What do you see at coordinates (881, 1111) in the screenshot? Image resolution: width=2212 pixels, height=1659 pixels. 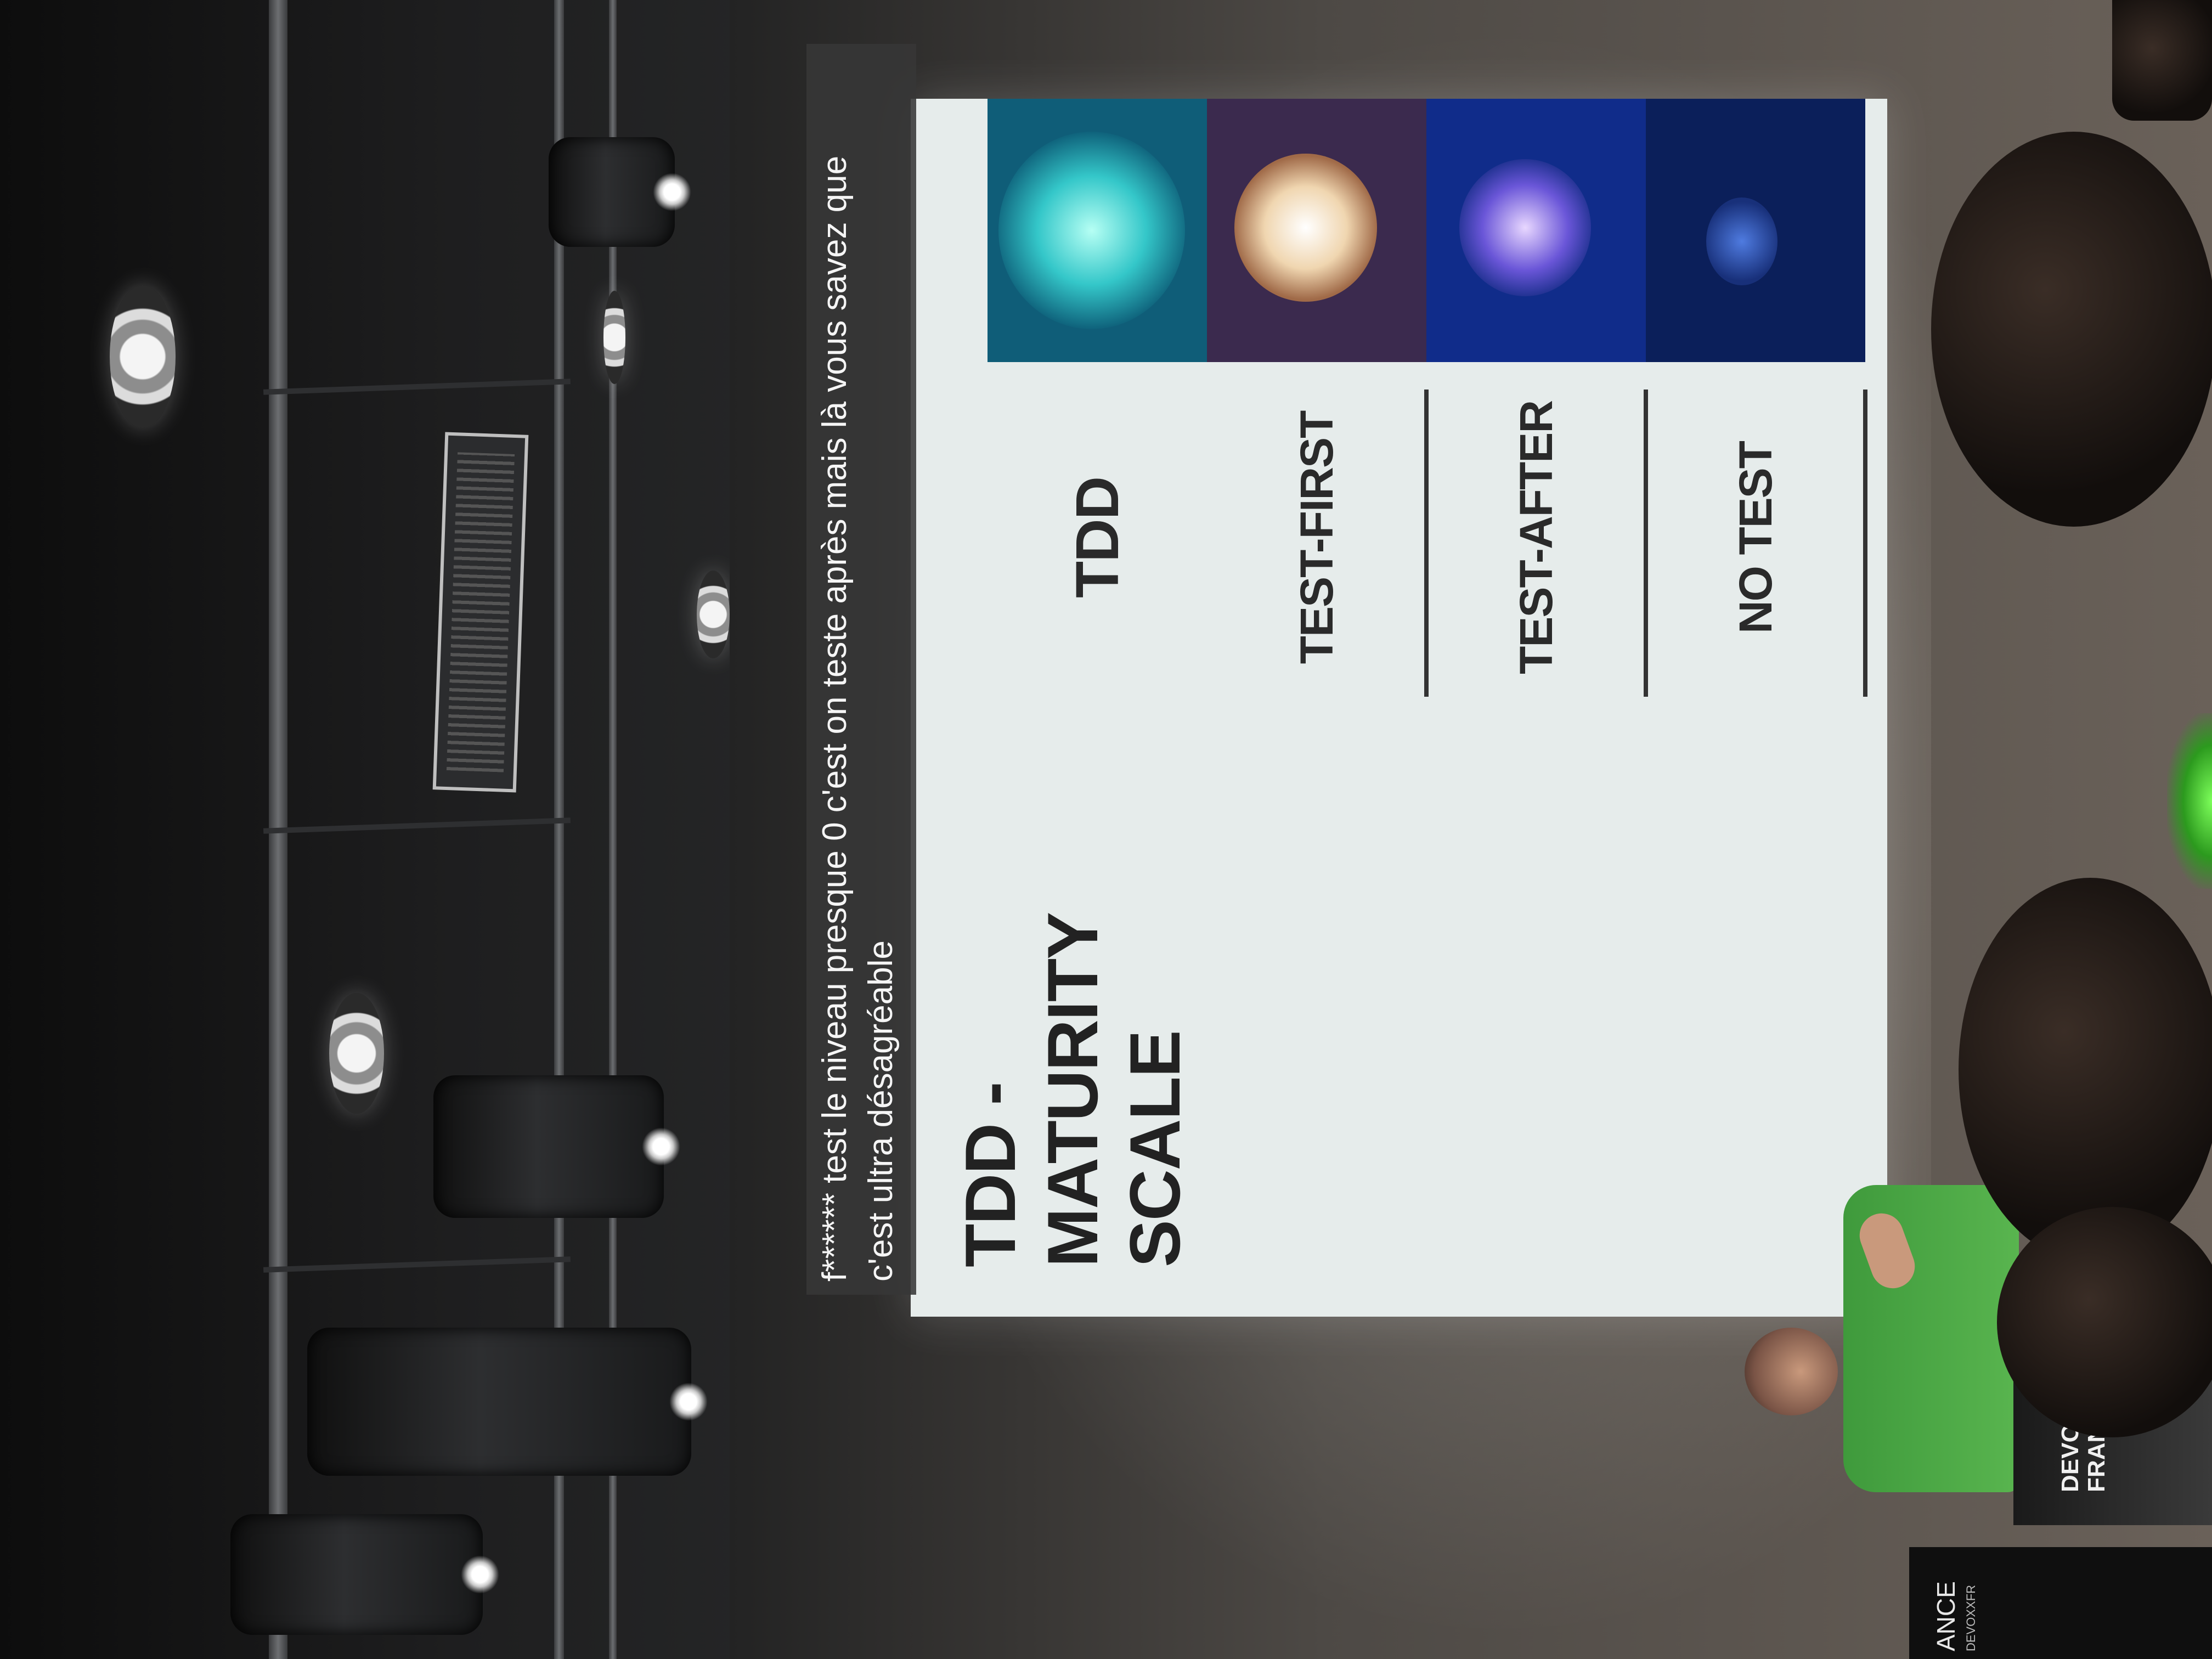 I see `subtitle-line: c'est ultra désagréable` at bounding box center [881, 1111].